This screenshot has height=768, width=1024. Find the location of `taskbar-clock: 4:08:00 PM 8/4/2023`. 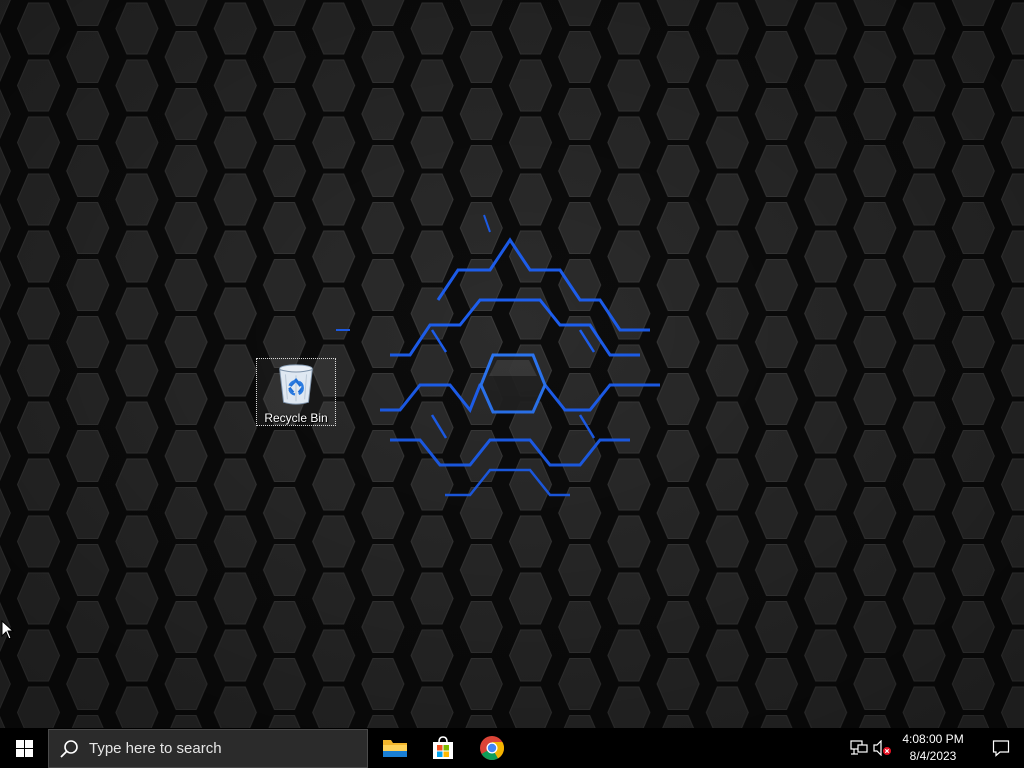

taskbar-clock: 4:08:00 PM 8/4/2023 is located at coordinates (933, 748).